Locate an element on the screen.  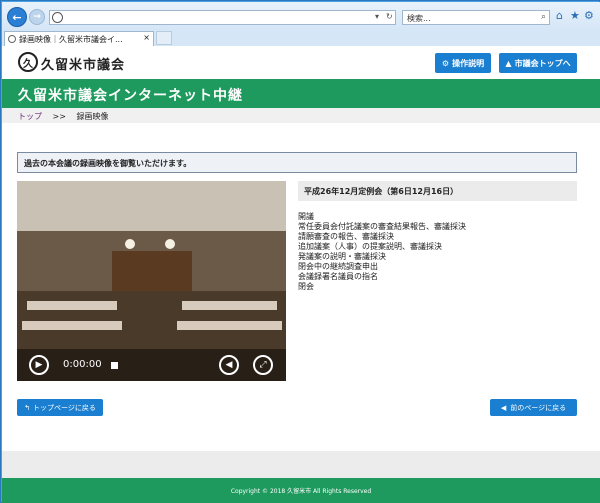
stop-icon is located at coordinates (114, 365).